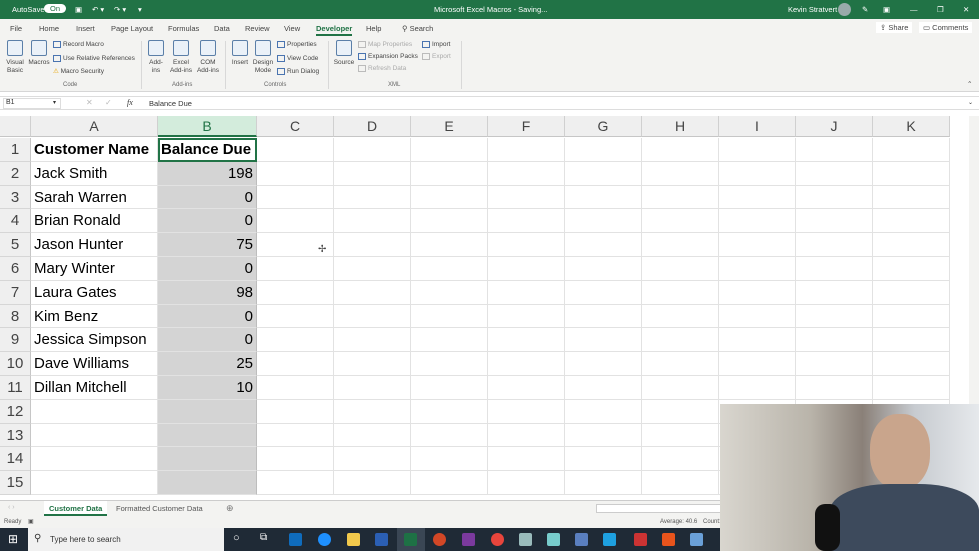 The width and height of the screenshot is (979, 551). I want to click on cell-F9, so click(526, 340).